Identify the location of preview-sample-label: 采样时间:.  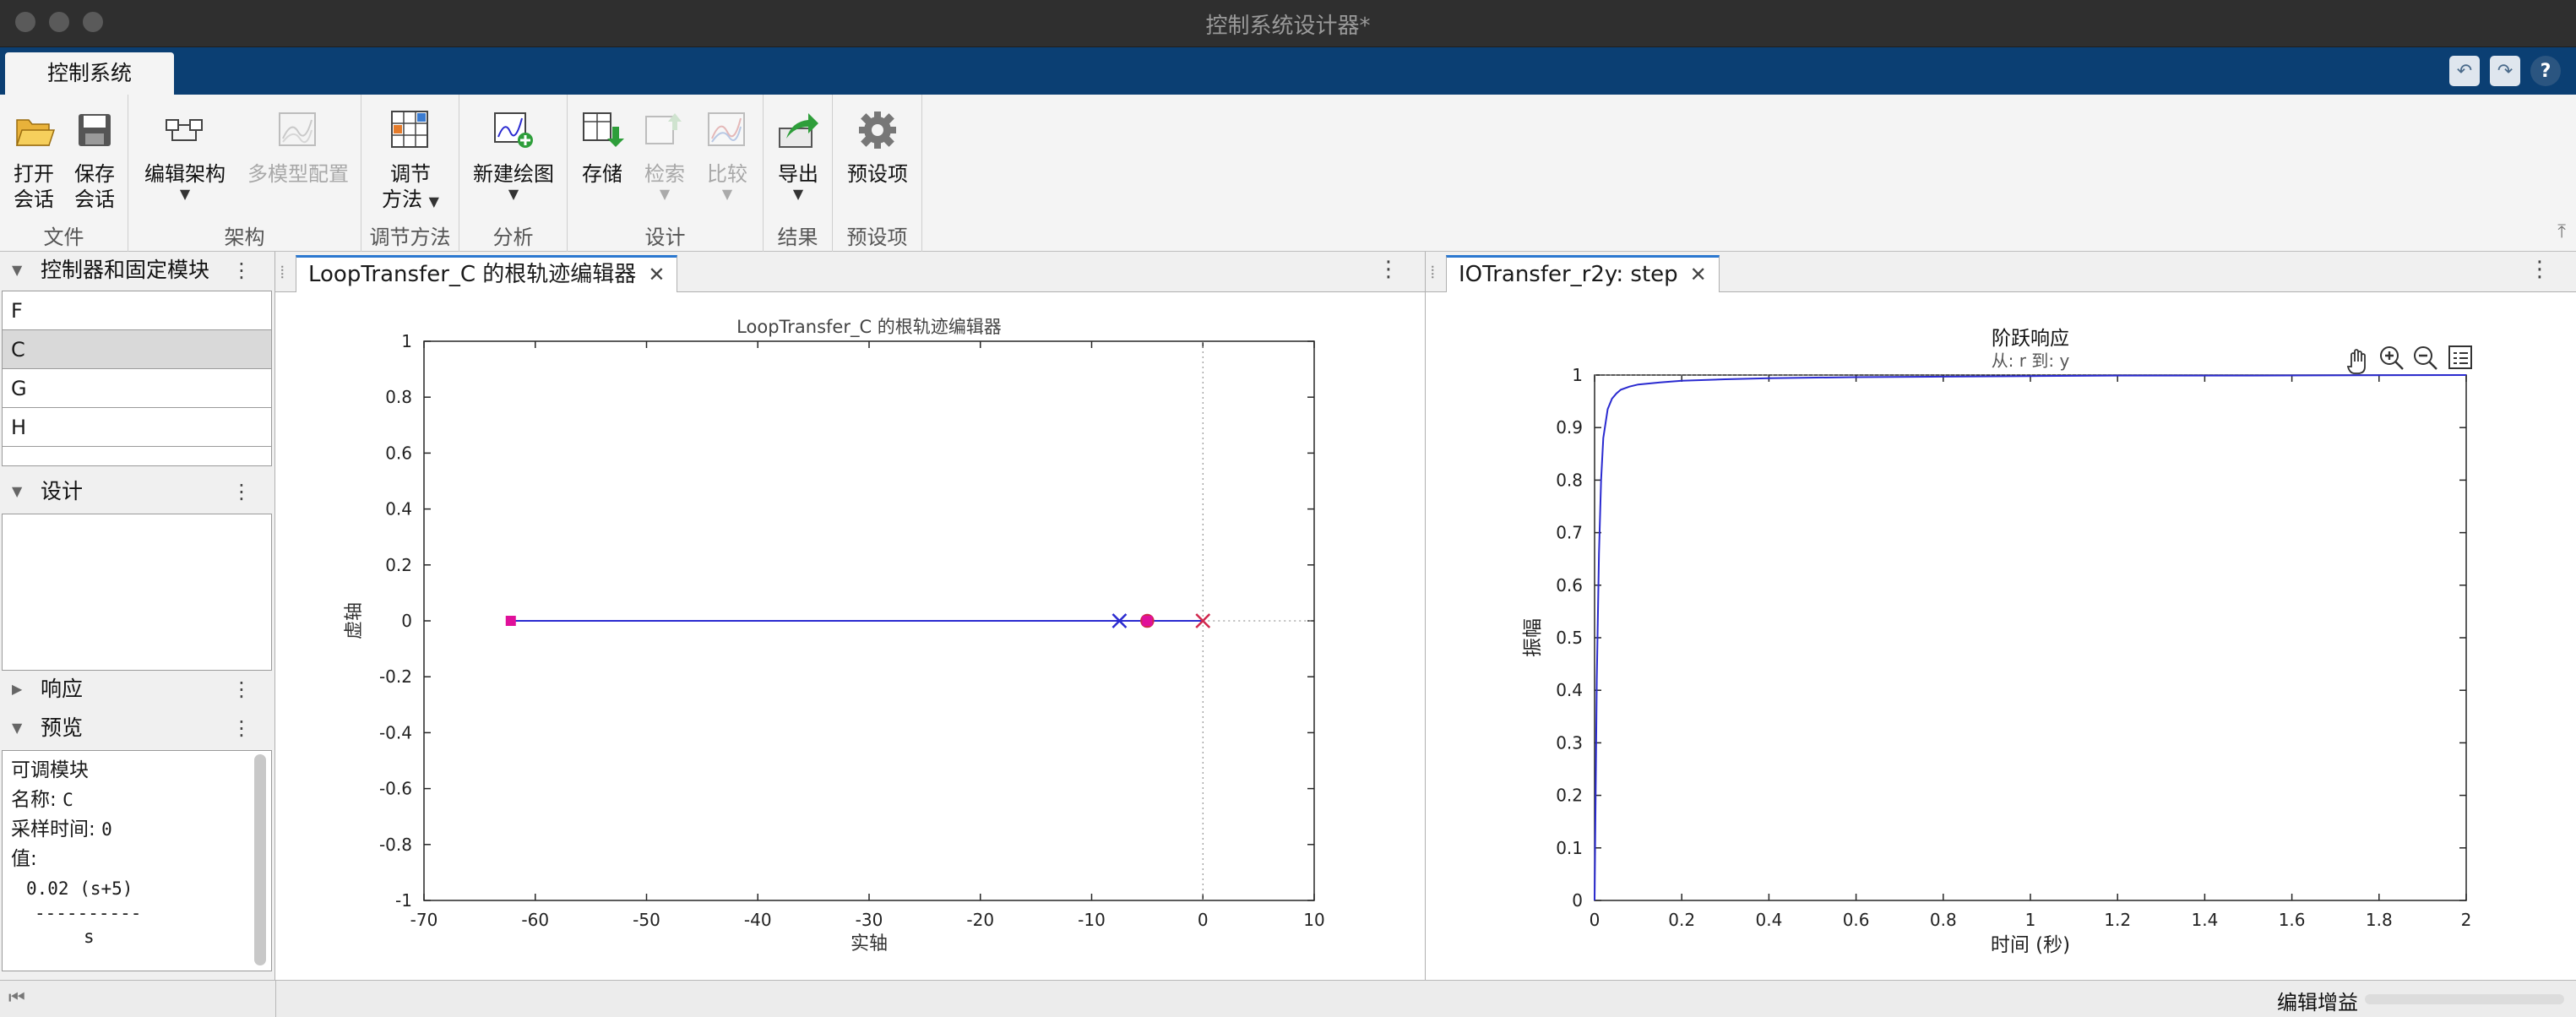
(53, 829).